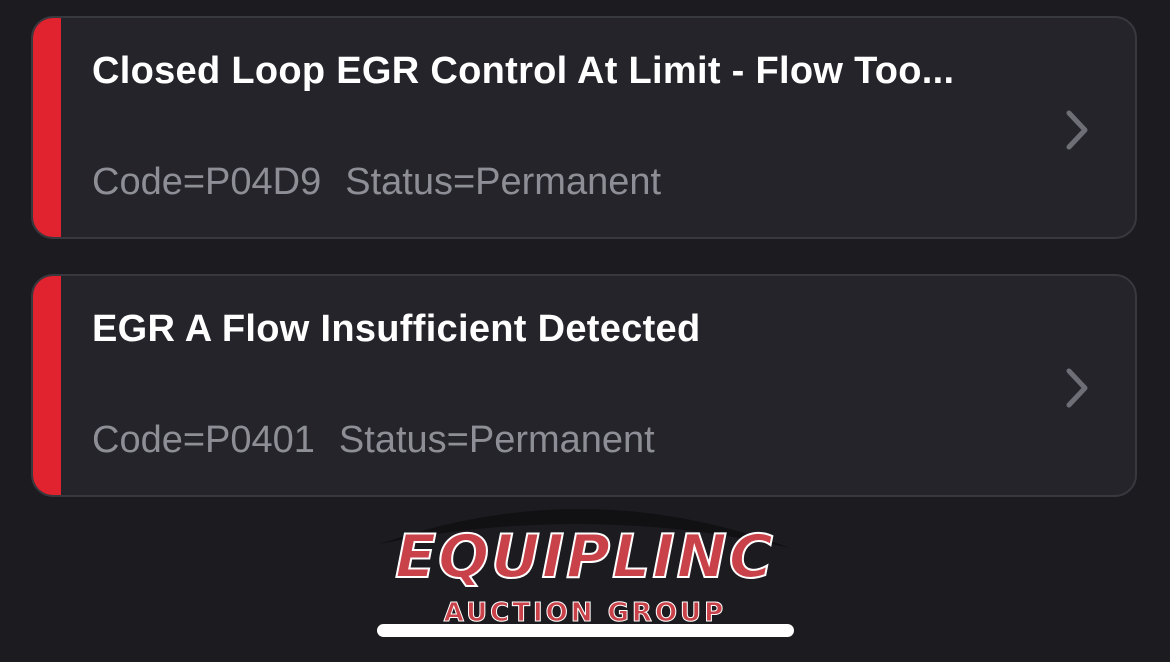  Describe the element at coordinates (585, 630) in the screenshot. I see `home-indicator` at that location.